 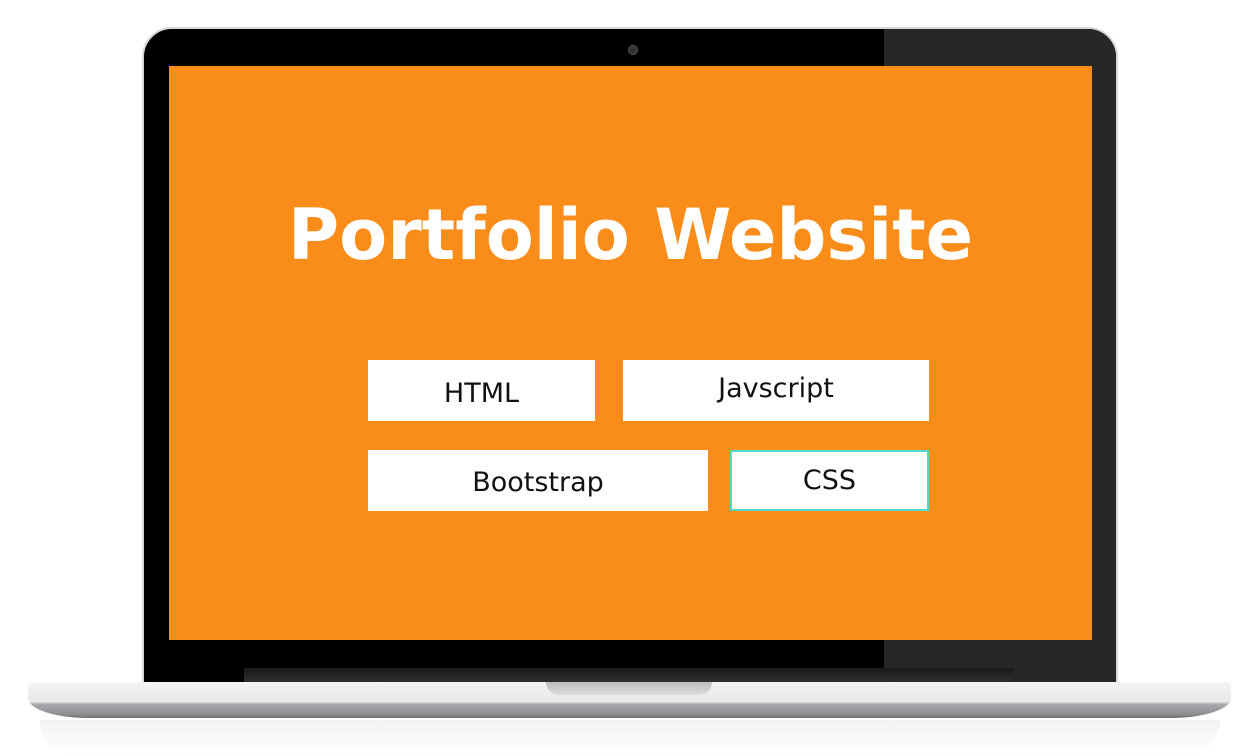 I want to click on laptop-reflection, so click(x=630, y=738).